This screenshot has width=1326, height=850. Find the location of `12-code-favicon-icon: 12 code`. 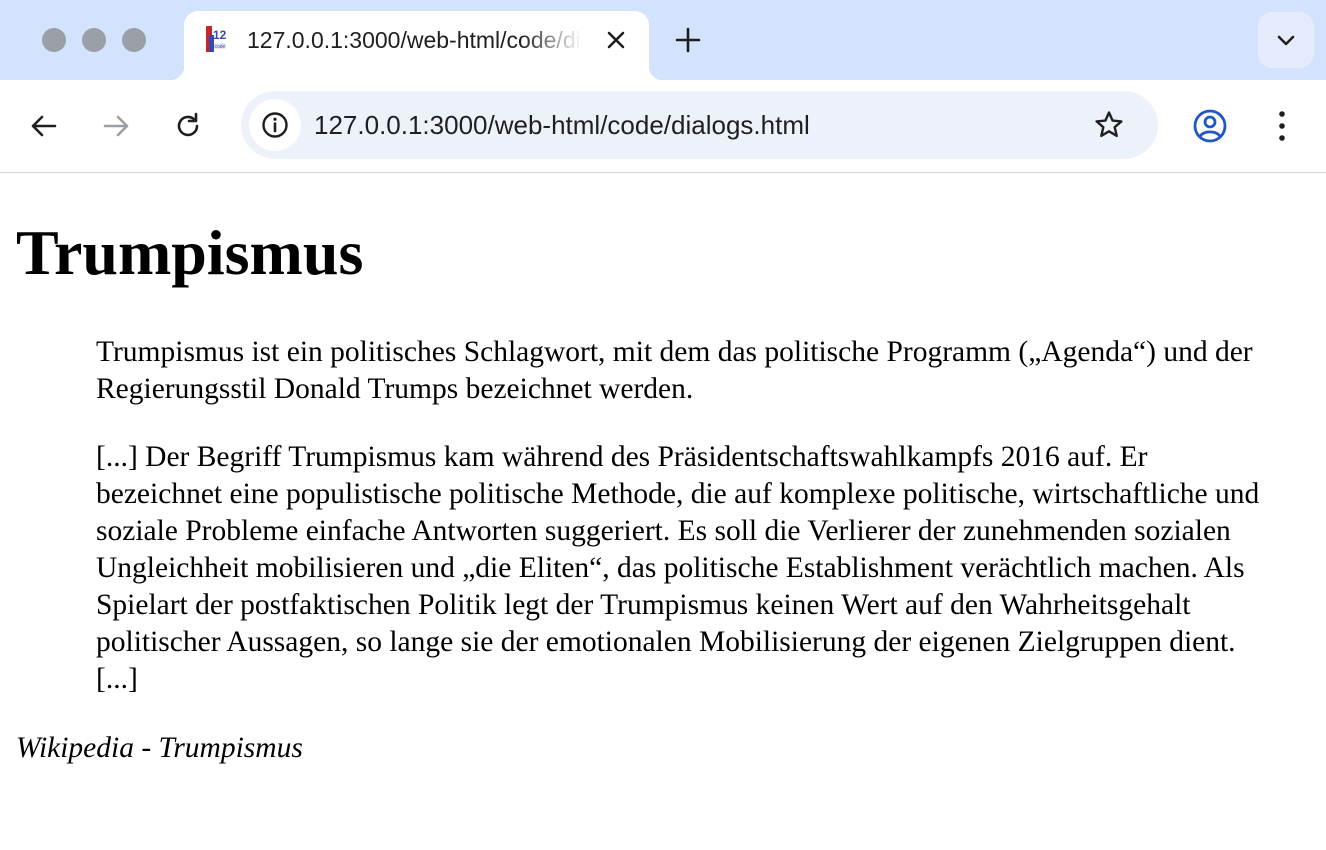

12-code-favicon-icon: 12 code is located at coordinates (216, 39).